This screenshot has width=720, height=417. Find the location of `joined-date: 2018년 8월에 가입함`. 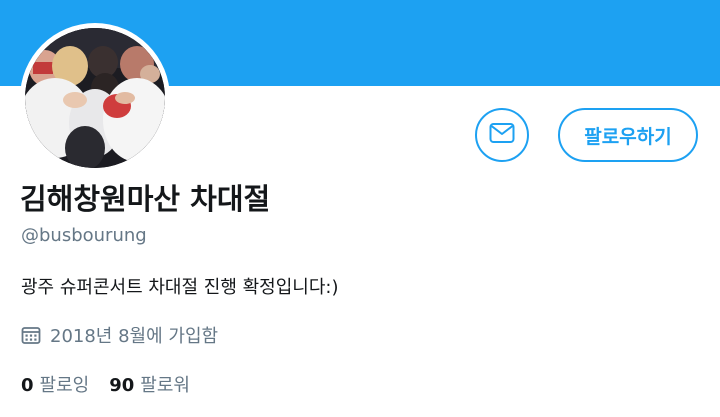

joined-date: 2018년 8월에 가입함 is located at coordinates (119, 335).